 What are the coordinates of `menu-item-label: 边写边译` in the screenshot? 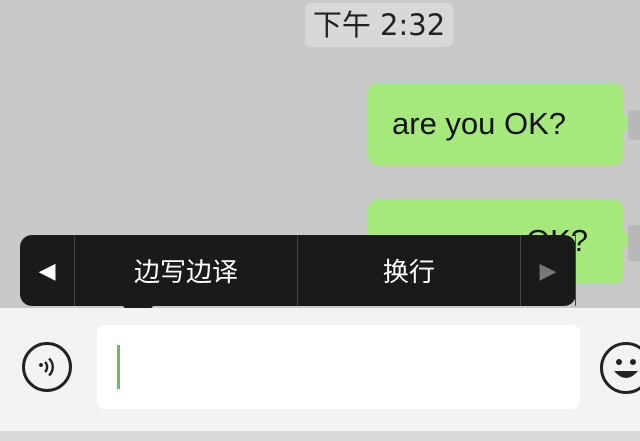 It's located at (186, 273).